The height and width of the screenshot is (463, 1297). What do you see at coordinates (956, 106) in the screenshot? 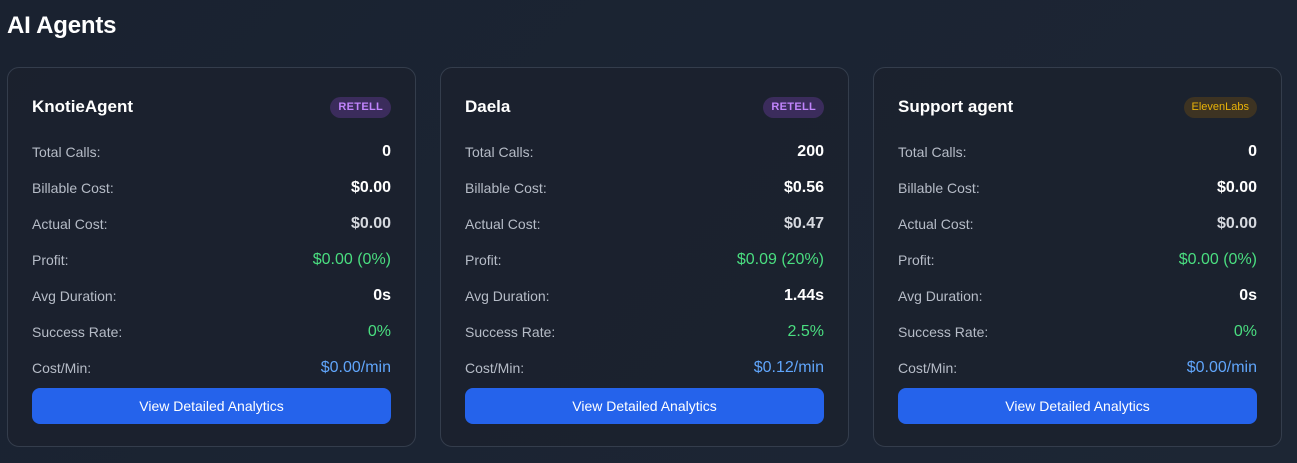
I see `agent-name: Support agent` at bounding box center [956, 106].